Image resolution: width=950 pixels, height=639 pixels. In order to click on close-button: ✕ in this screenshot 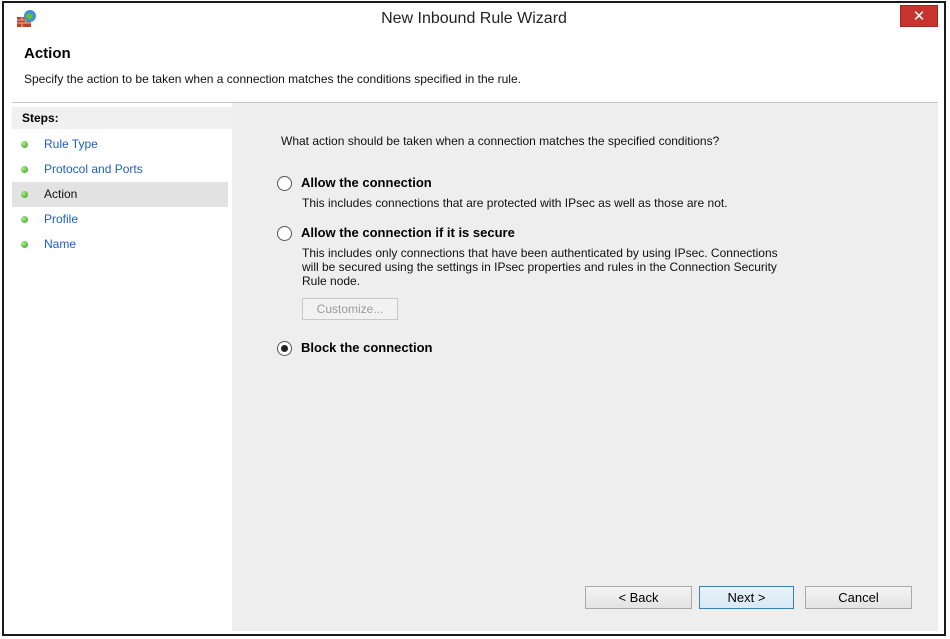, I will do `click(919, 16)`.